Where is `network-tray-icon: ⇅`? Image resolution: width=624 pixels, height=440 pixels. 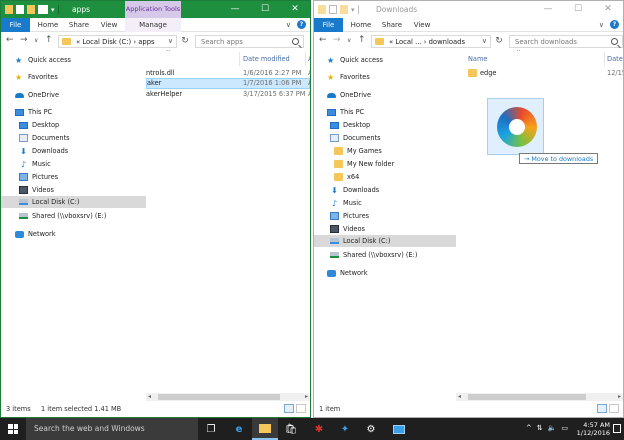
network-tray-icon: ⇅ is located at coordinates (540, 428).